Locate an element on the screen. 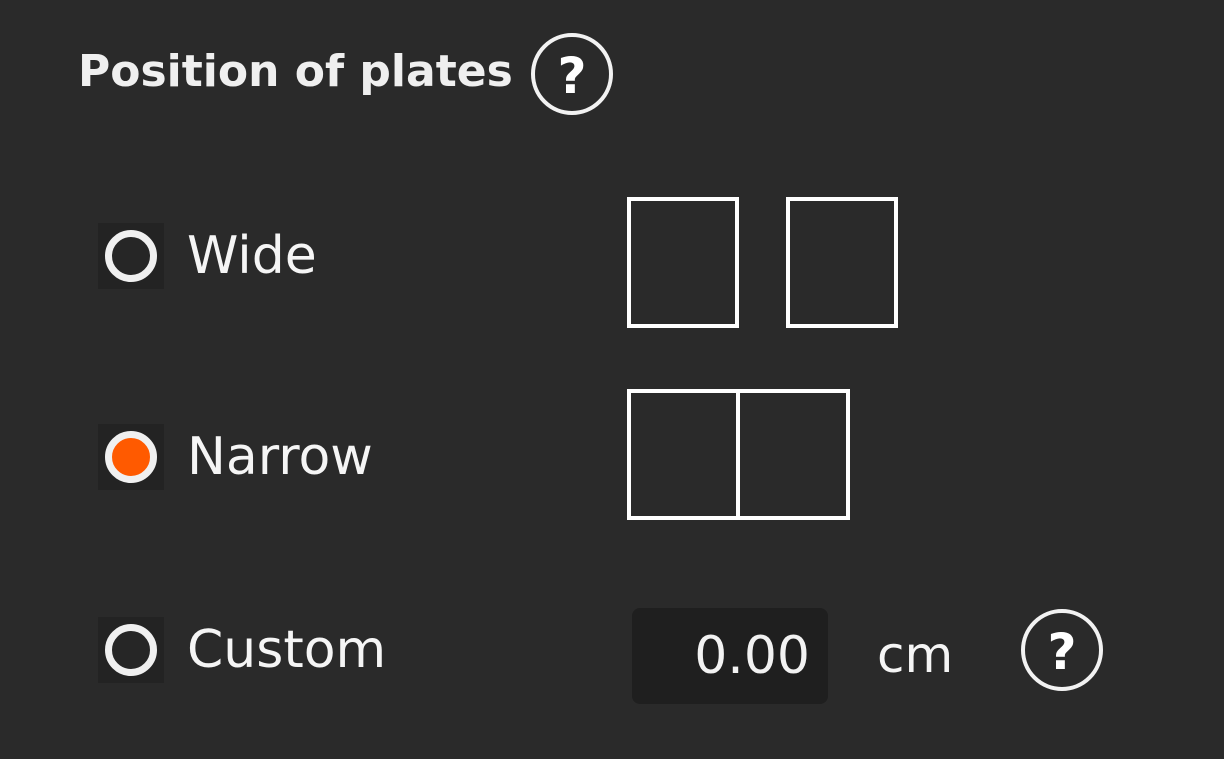  radio-custom is located at coordinates (131, 650).